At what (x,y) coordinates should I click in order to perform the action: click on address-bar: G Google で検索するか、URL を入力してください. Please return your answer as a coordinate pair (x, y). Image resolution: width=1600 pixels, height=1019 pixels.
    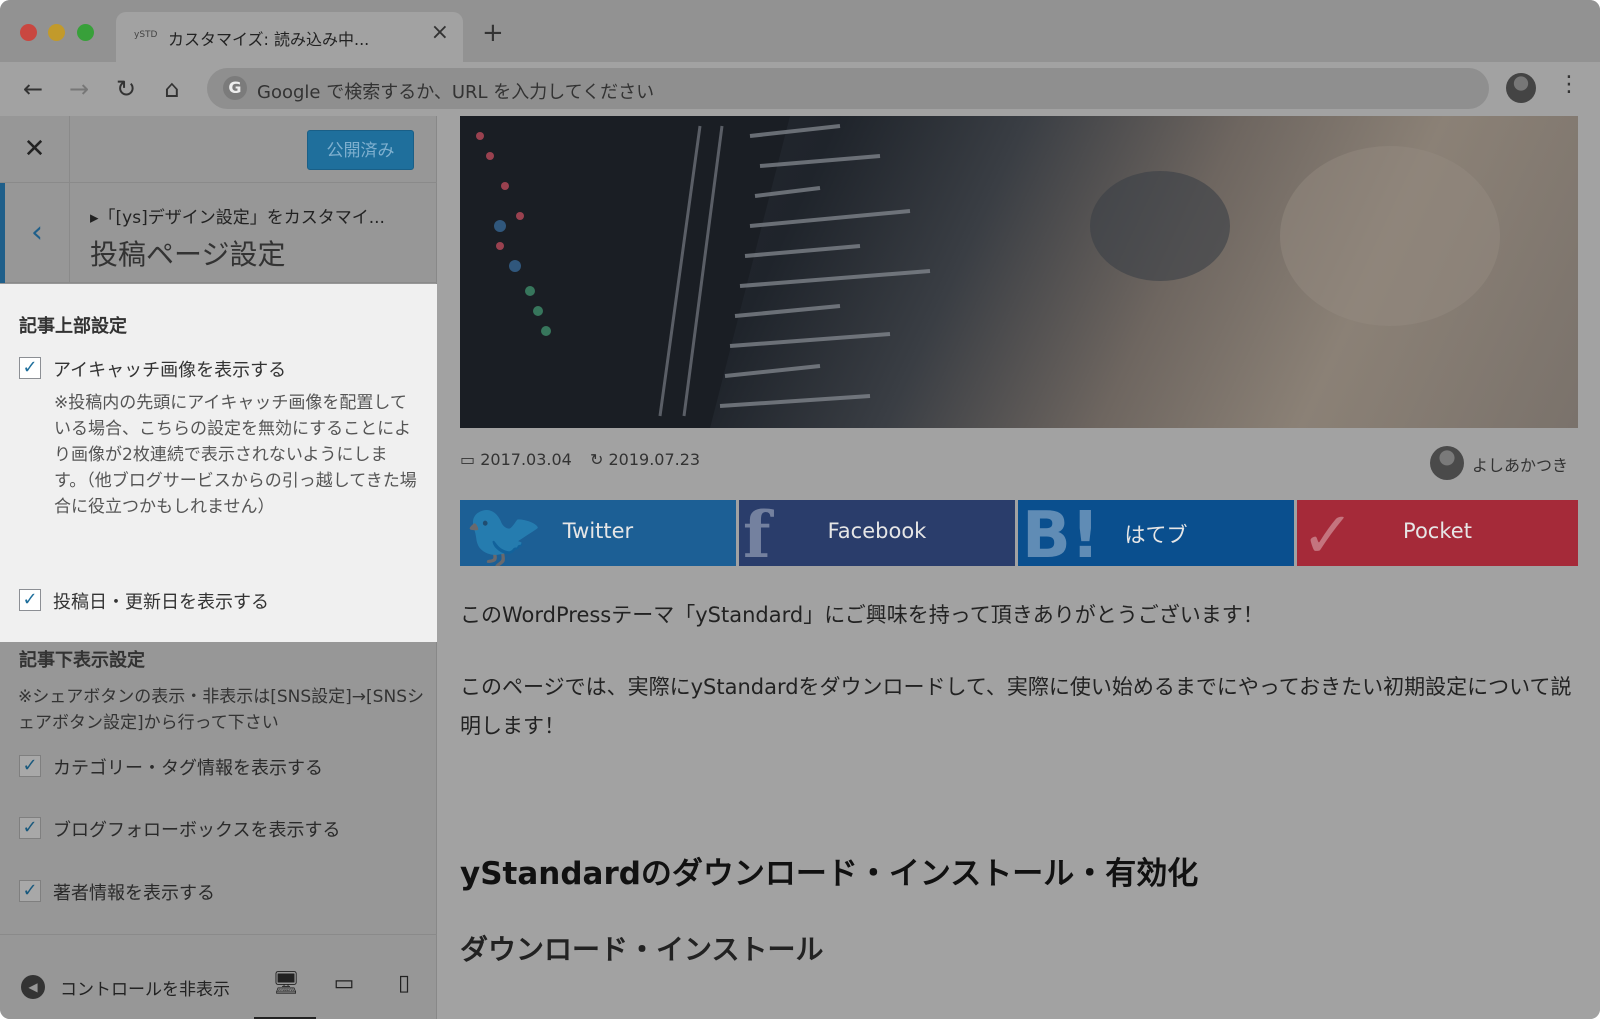
    Looking at the image, I should click on (848, 88).